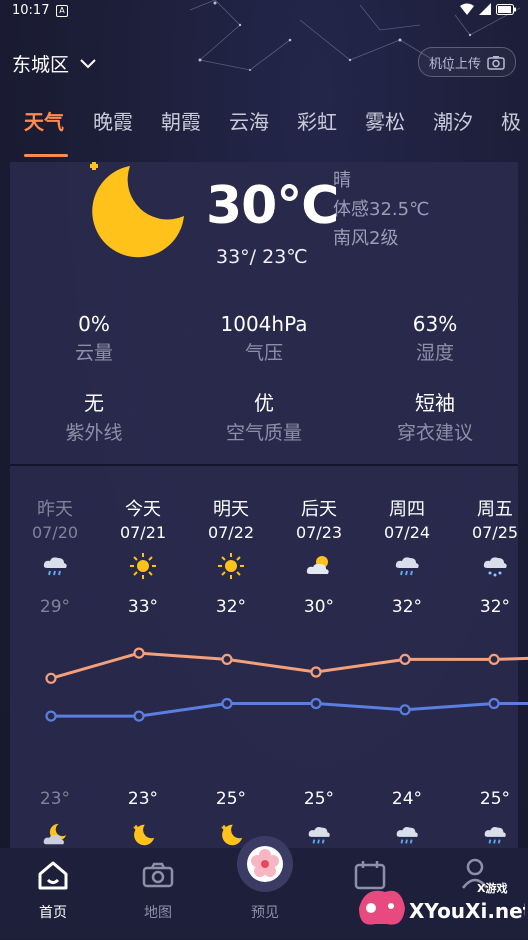  Describe the element at coordinates (55, 532) in the screenshot. I see `forecast-date: 07/20` at that location.